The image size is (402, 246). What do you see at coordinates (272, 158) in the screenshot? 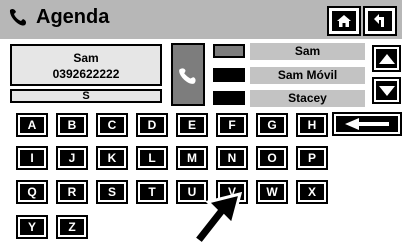
I see `key-o: O` at bounding box center [272, 158].